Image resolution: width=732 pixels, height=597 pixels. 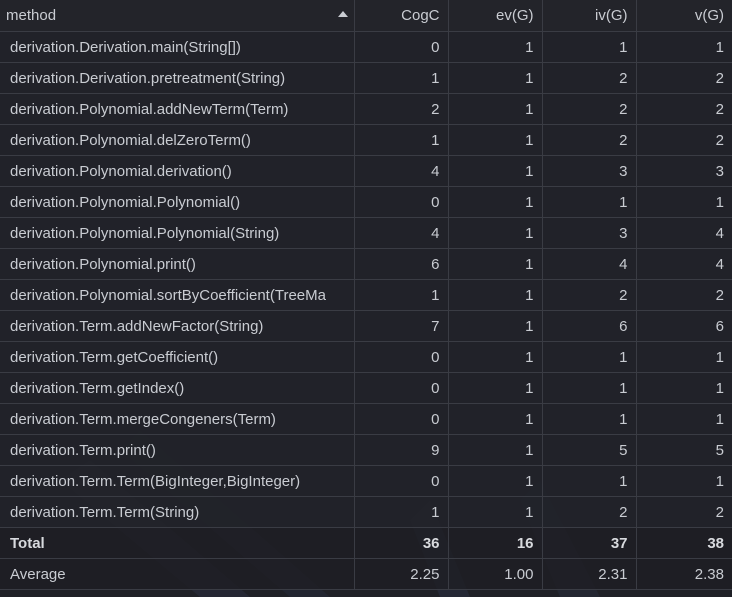 I want to click on iv-cell: 6, so click(x=589, y=326).